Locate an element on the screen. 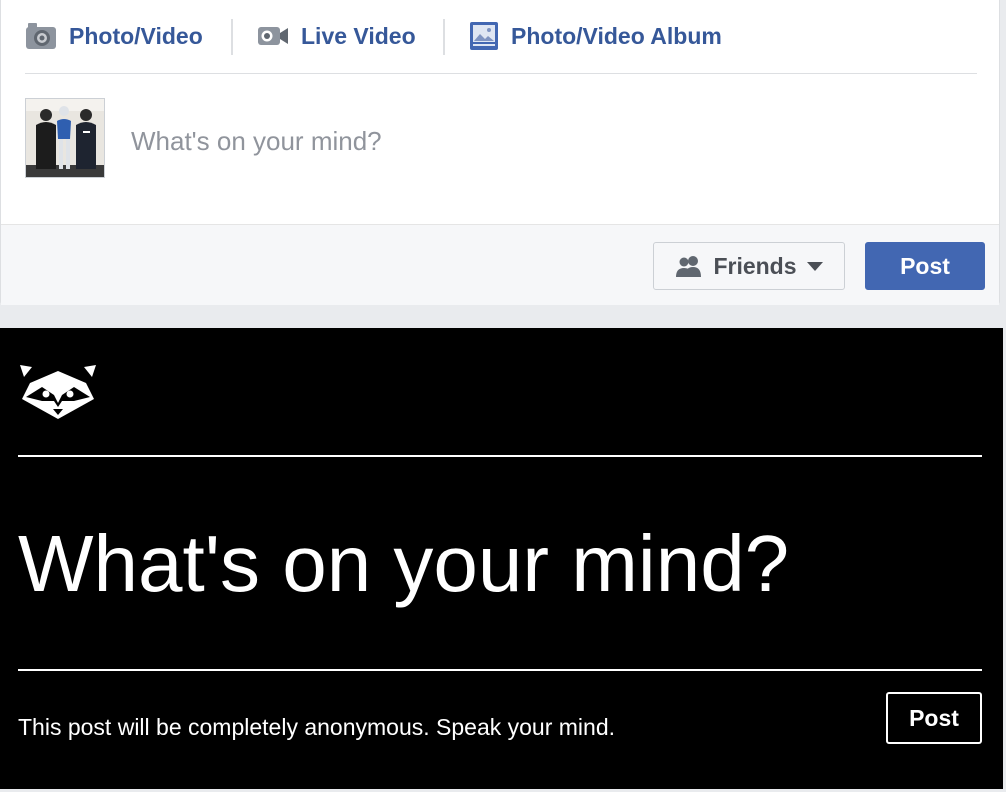  tab-photo-video-label: Photo/Video is located at coordinates (136, 35).